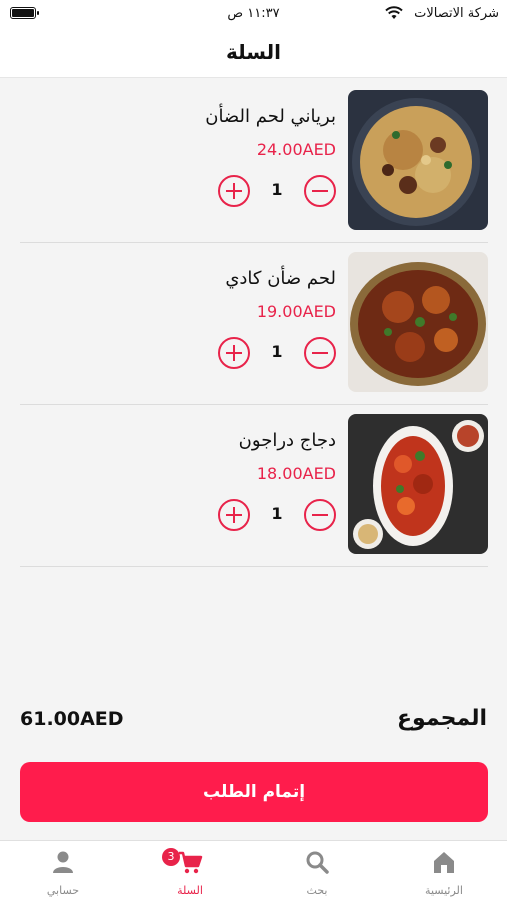 The height and width of the screenshot is (900, 507). What do you see at coordinates (444, 890) in the screenshot?
I see `nav-label: الرئيسية` at bounding box center [444, 890].